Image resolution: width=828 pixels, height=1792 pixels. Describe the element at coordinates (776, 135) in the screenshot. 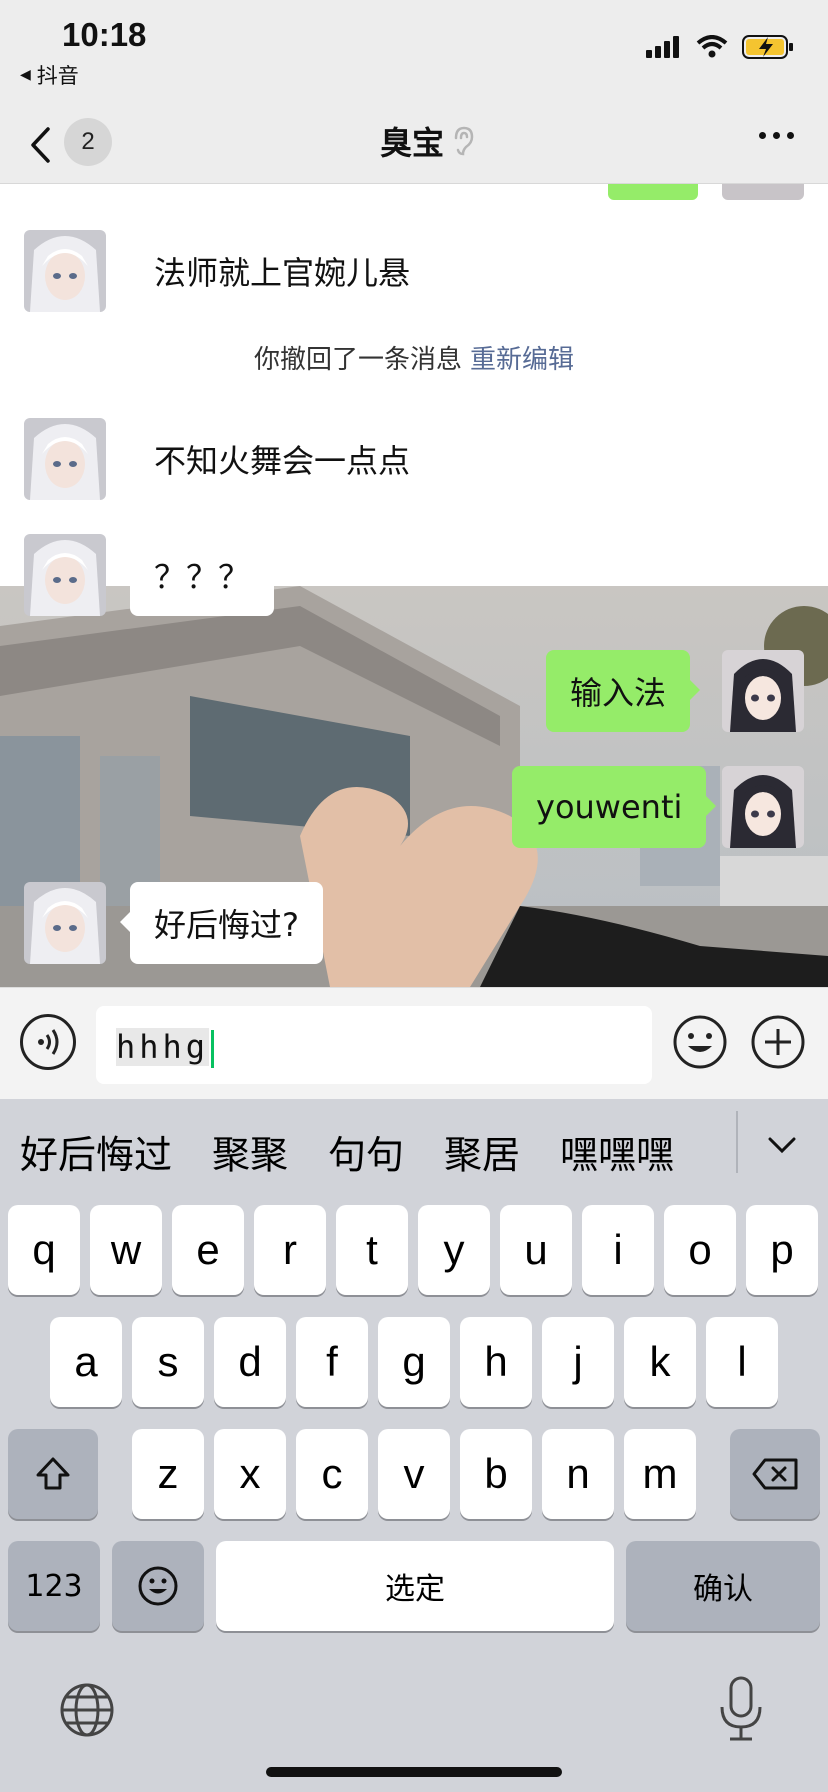

I see `more-options-button` at that location.